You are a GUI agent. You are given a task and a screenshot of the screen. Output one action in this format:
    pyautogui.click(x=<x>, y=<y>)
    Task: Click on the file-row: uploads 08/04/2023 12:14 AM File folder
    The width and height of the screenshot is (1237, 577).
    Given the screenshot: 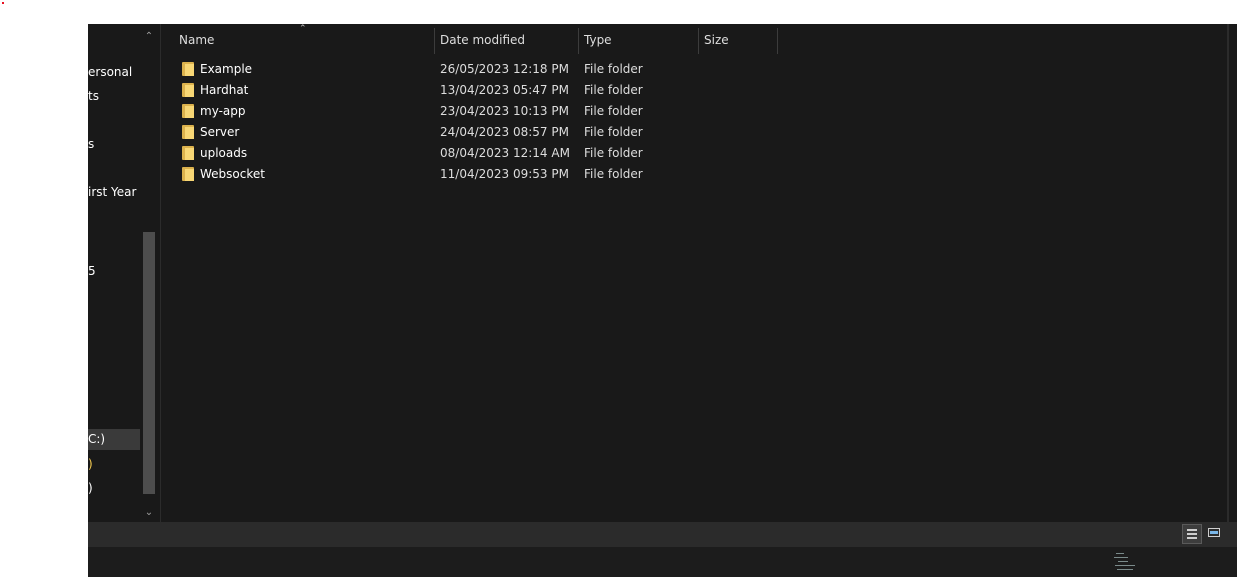 What is the action you would take?
    pyautogui.click(x=694, y=153)
    